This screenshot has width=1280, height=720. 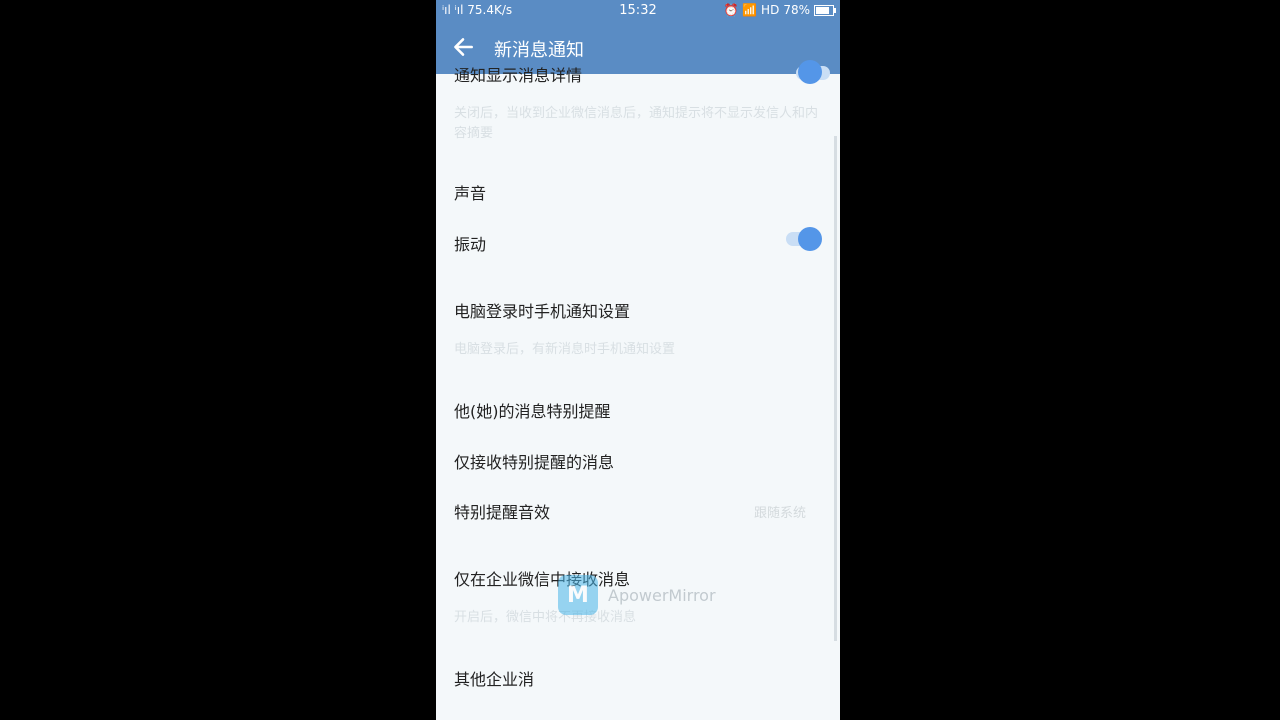 I want to click on status-right: ⏰ 📶 HD 78%, so click(x=779, y=10).